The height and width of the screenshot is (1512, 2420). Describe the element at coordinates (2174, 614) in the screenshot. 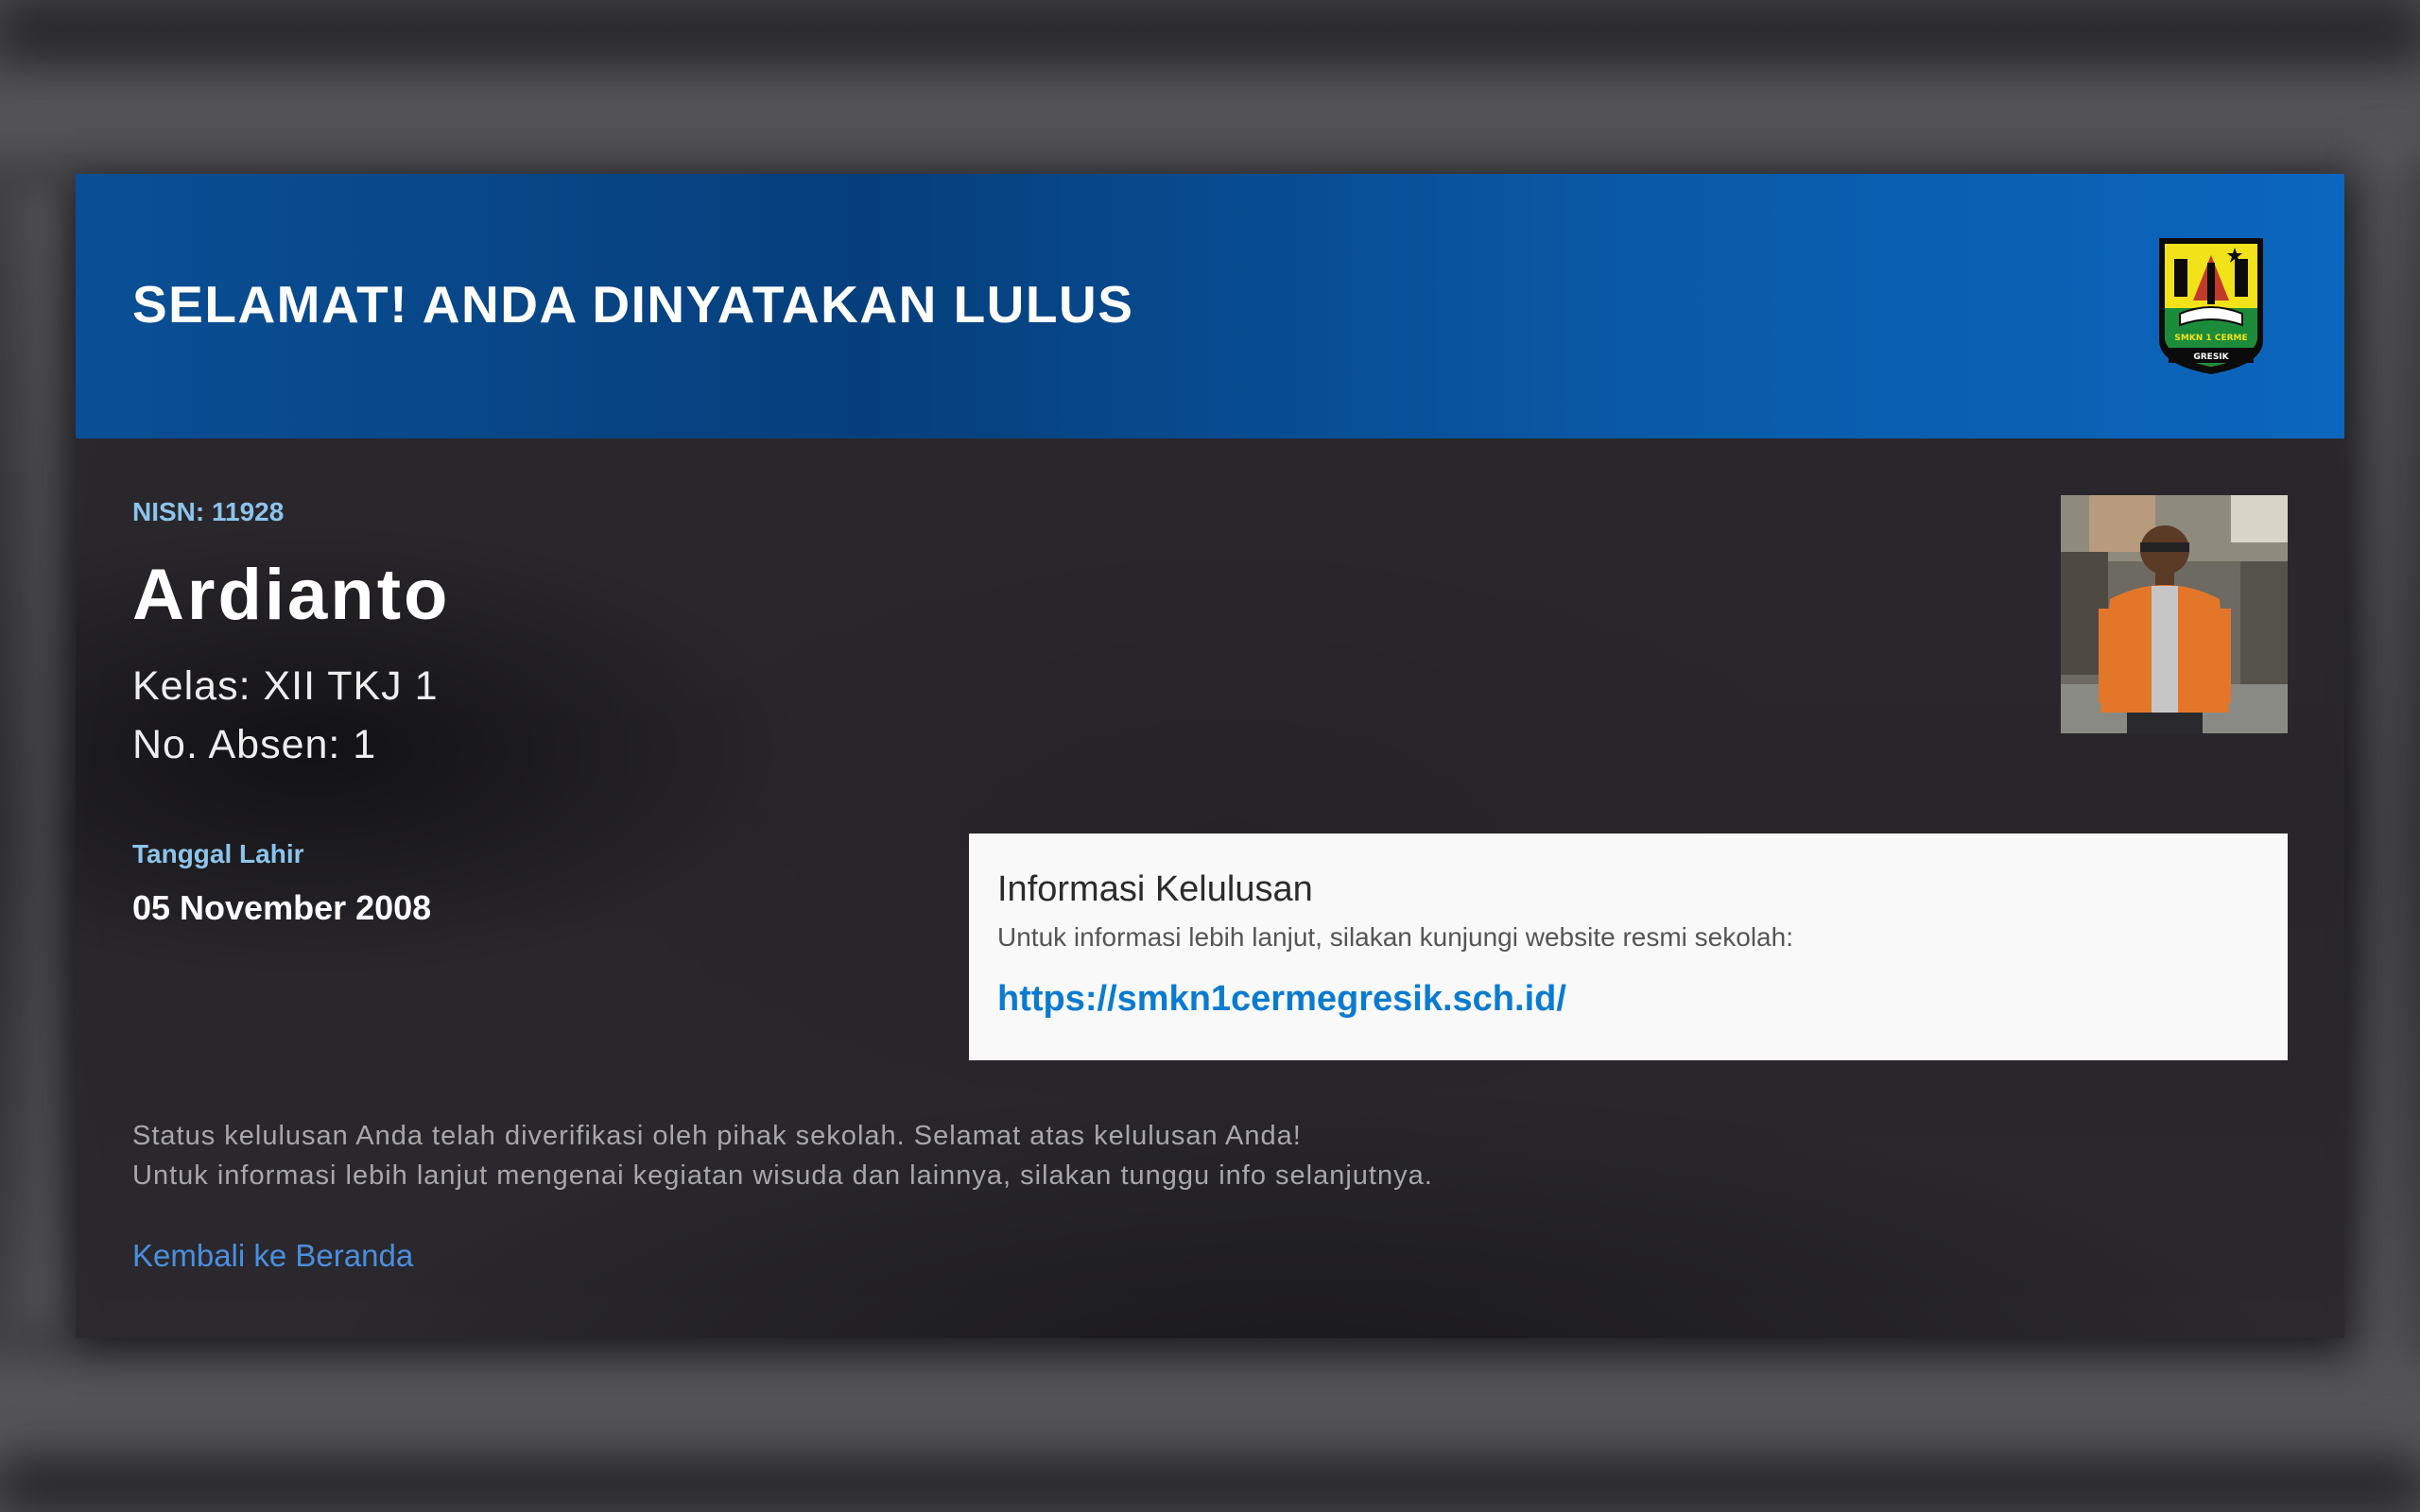

I see `student-photo` at that location.